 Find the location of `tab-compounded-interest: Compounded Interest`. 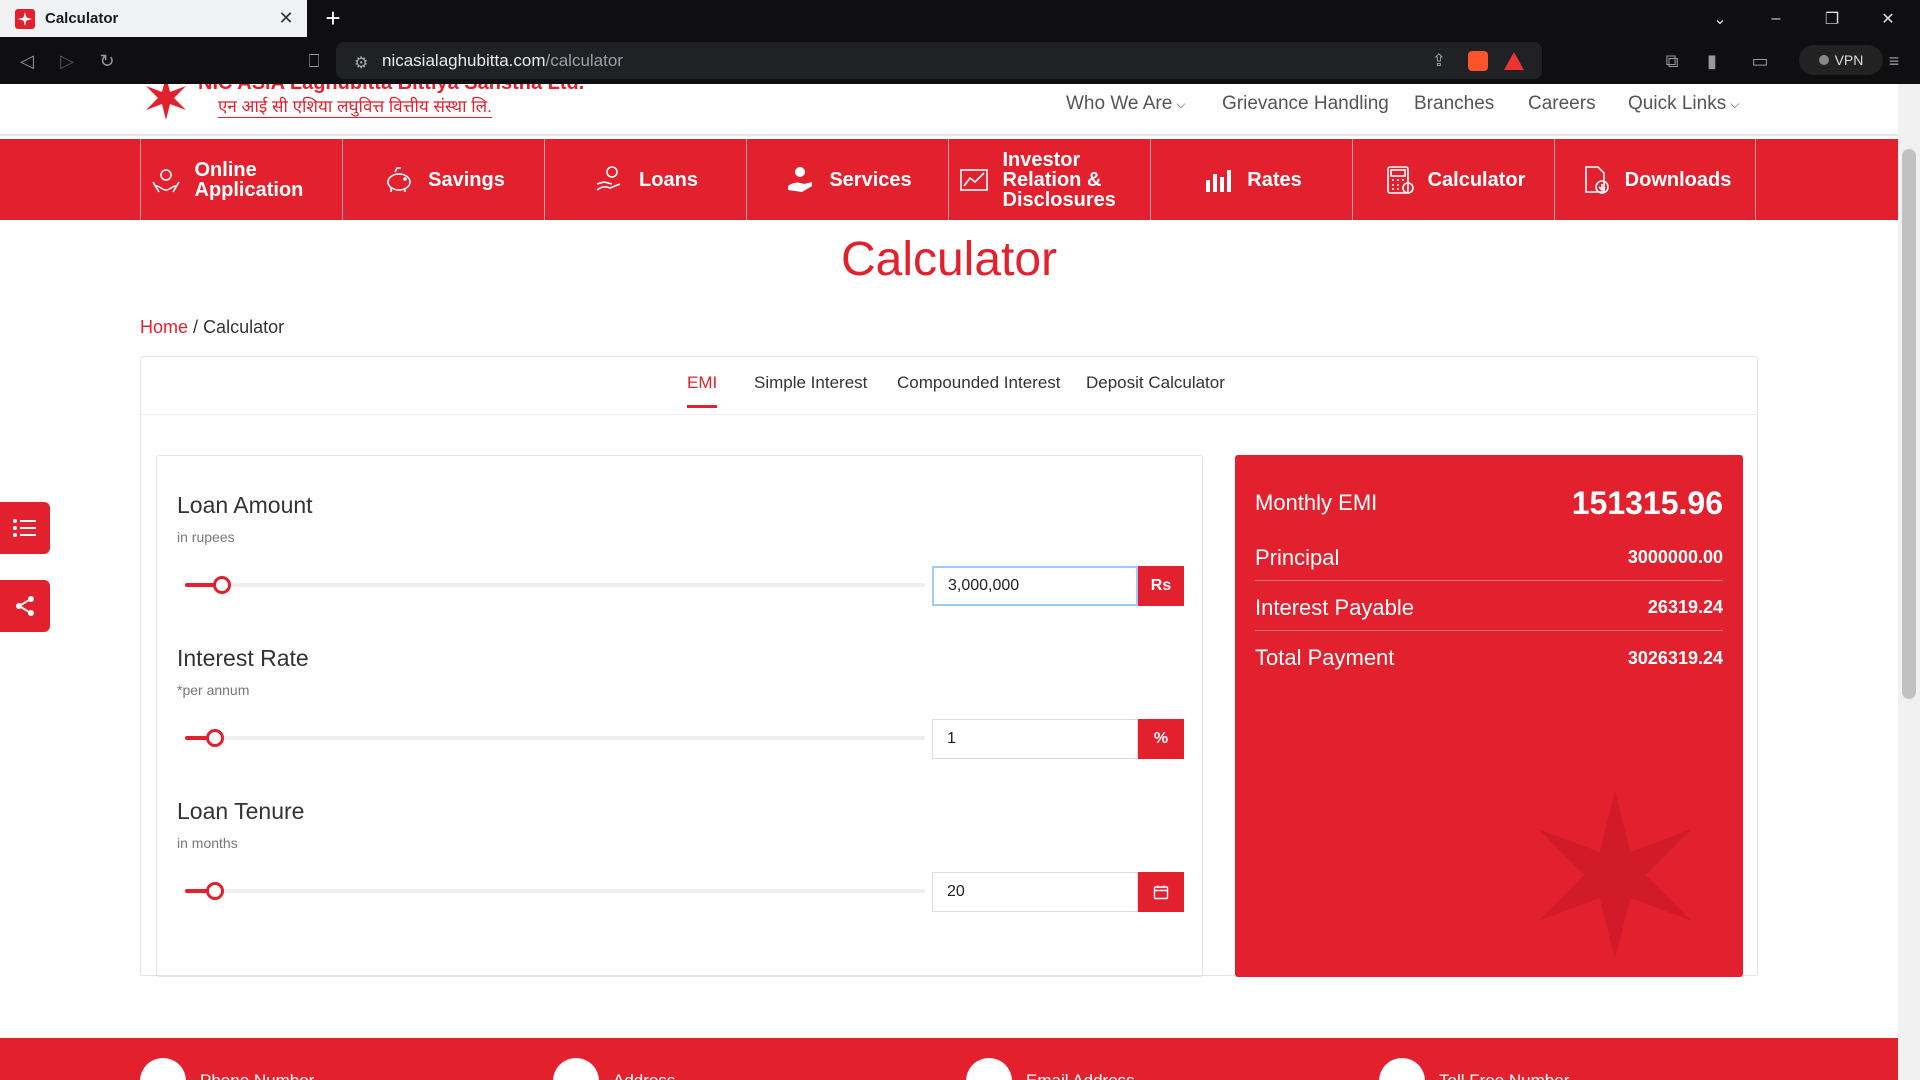

tab-compounded-interest: Compounded Interest is located at coordinates (979, 389).